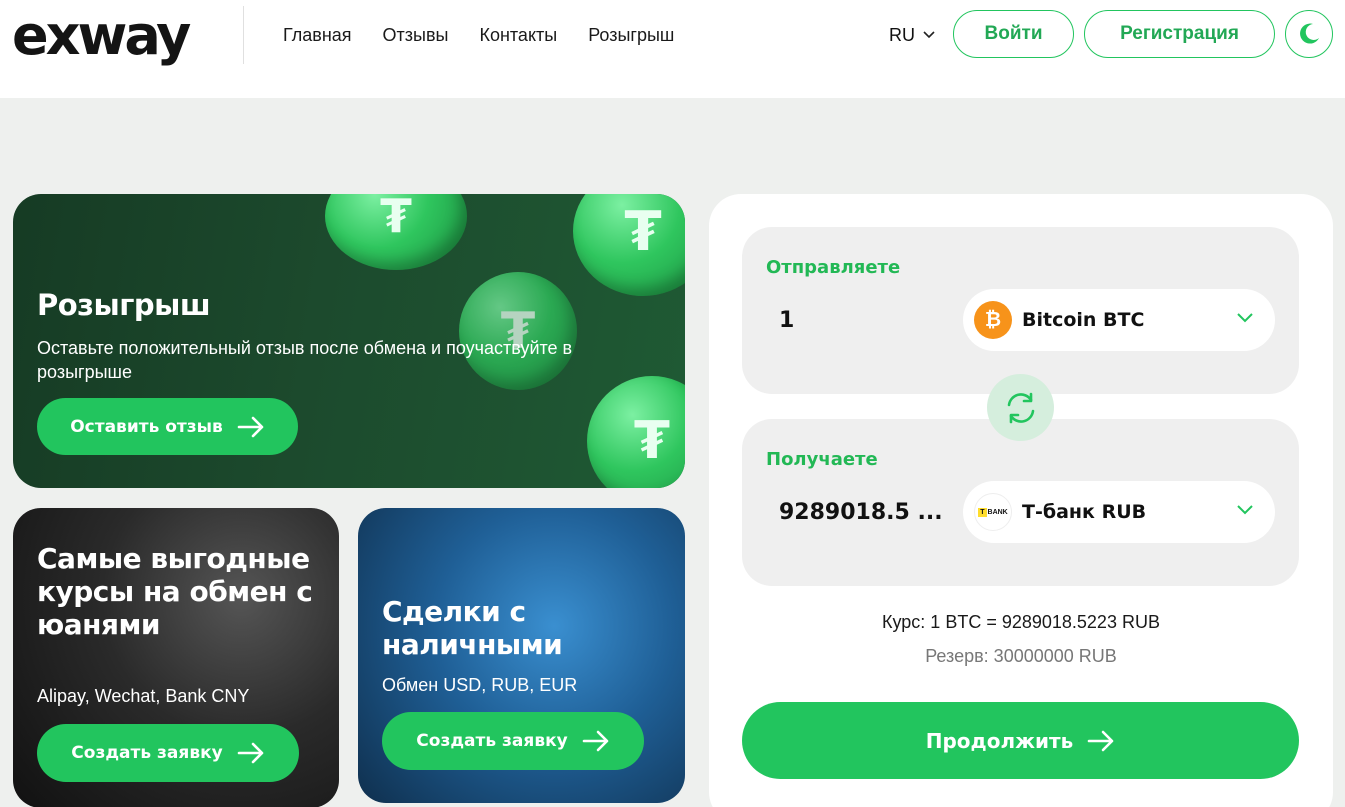 This screenshot has width=1345, height=807. Describe the element at coordinates (492, 741) in the screenshot. I see `cash-create-request-label: Создать заявку` at that location.